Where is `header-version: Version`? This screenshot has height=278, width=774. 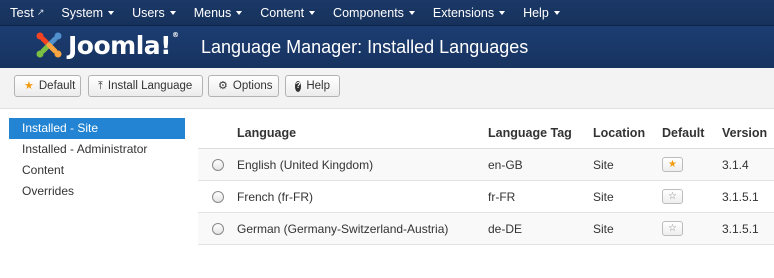
header-version: Version is located at coordinates (748, 133).